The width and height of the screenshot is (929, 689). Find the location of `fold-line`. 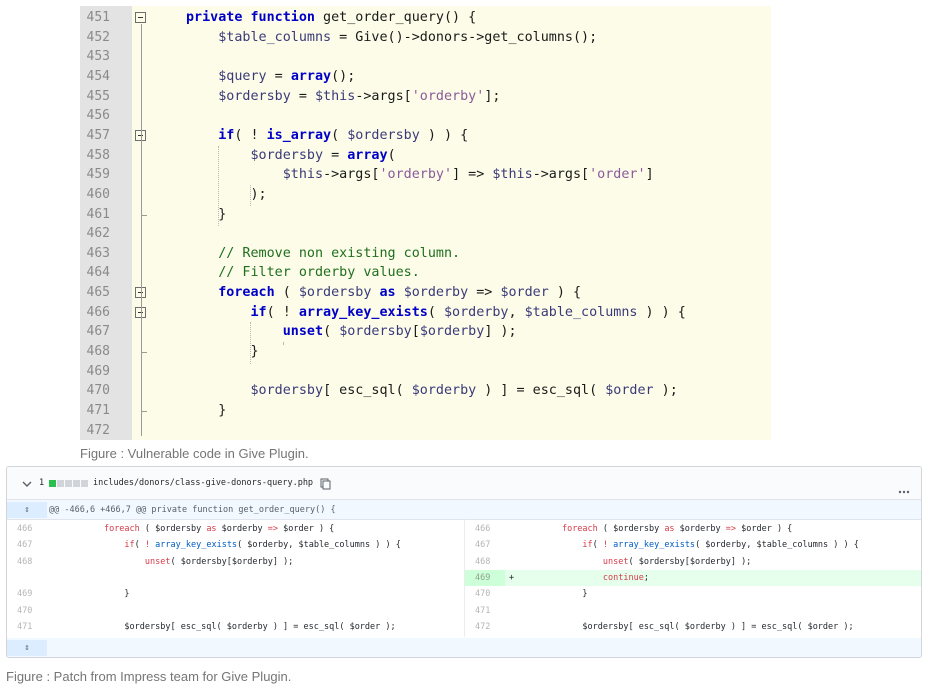

fold-line is located at coordinates (141, 230).